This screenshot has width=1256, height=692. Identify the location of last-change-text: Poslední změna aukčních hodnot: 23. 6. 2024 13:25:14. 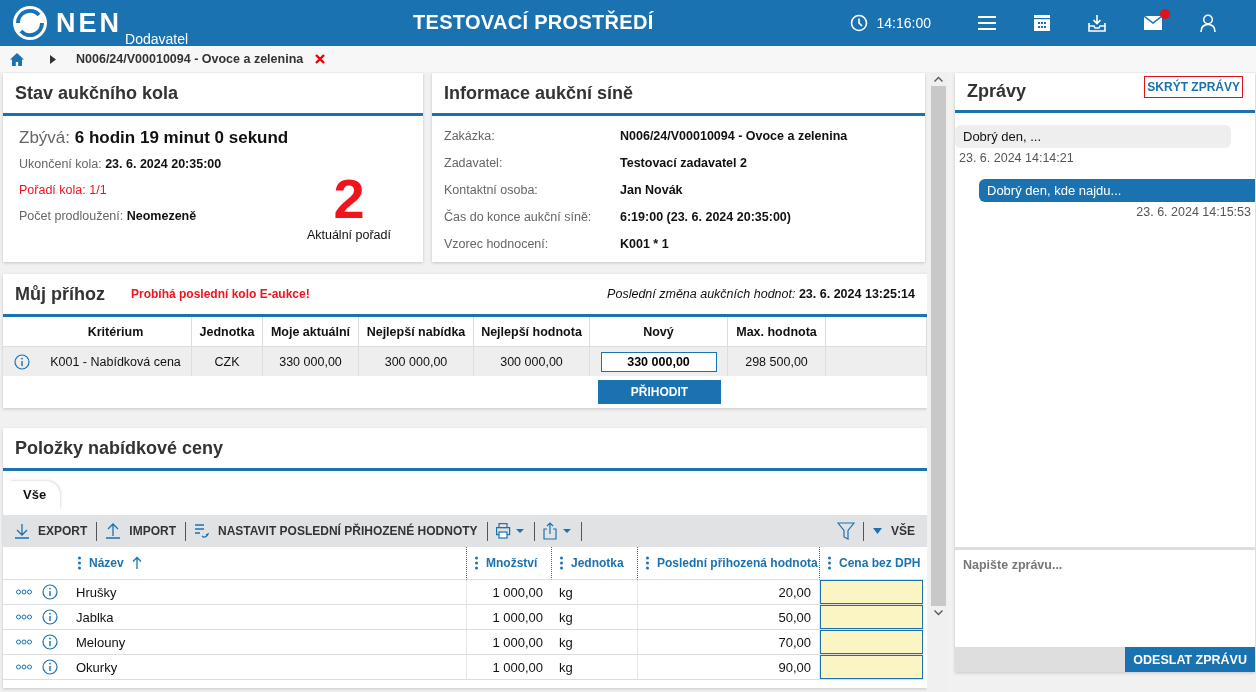
(761, 294).